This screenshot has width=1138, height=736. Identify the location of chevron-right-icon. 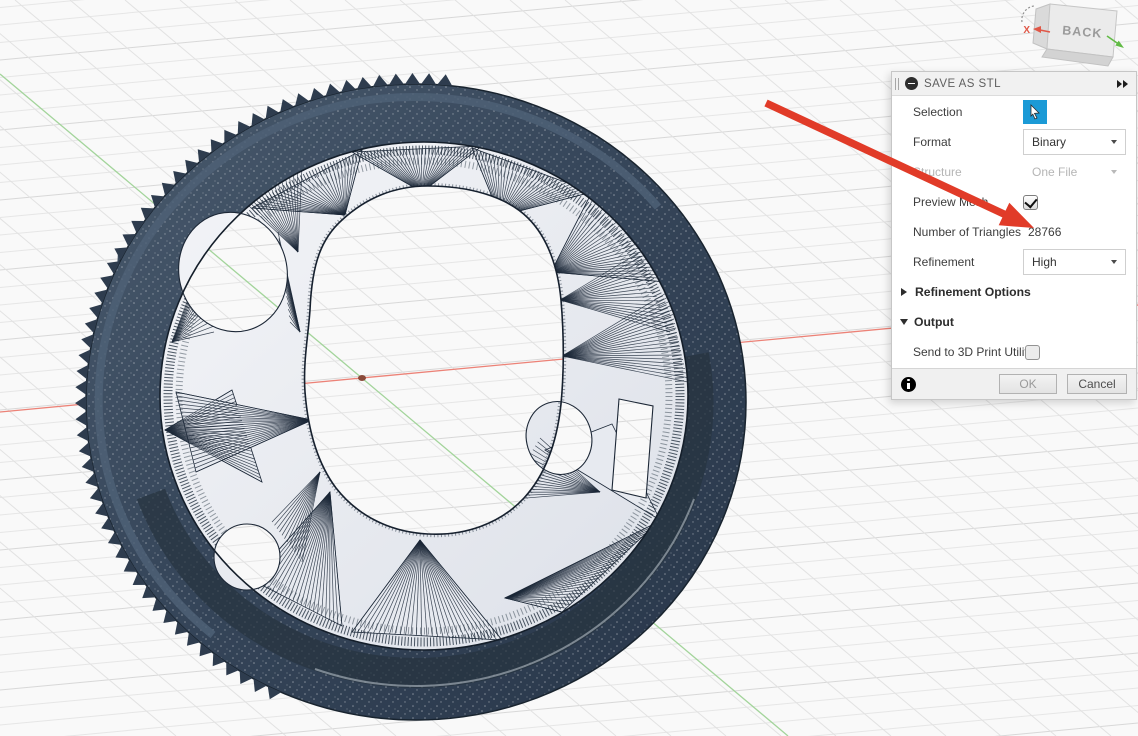
(904, 292).